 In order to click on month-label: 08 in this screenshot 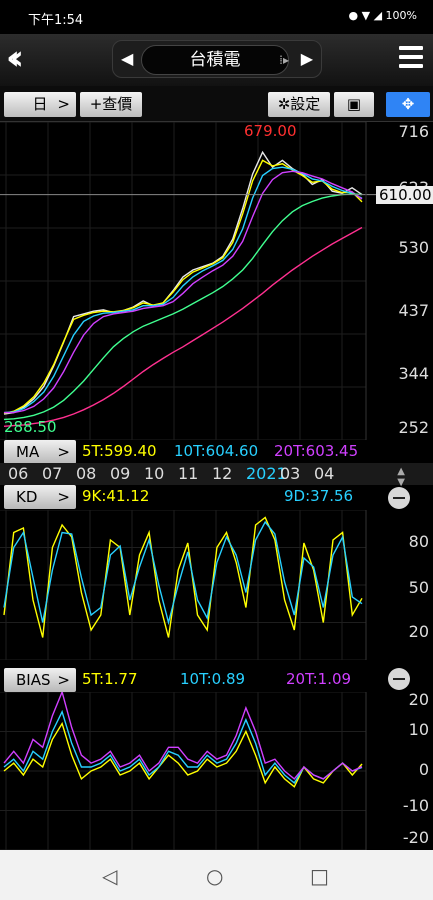, I will do `click(86, 473)`.